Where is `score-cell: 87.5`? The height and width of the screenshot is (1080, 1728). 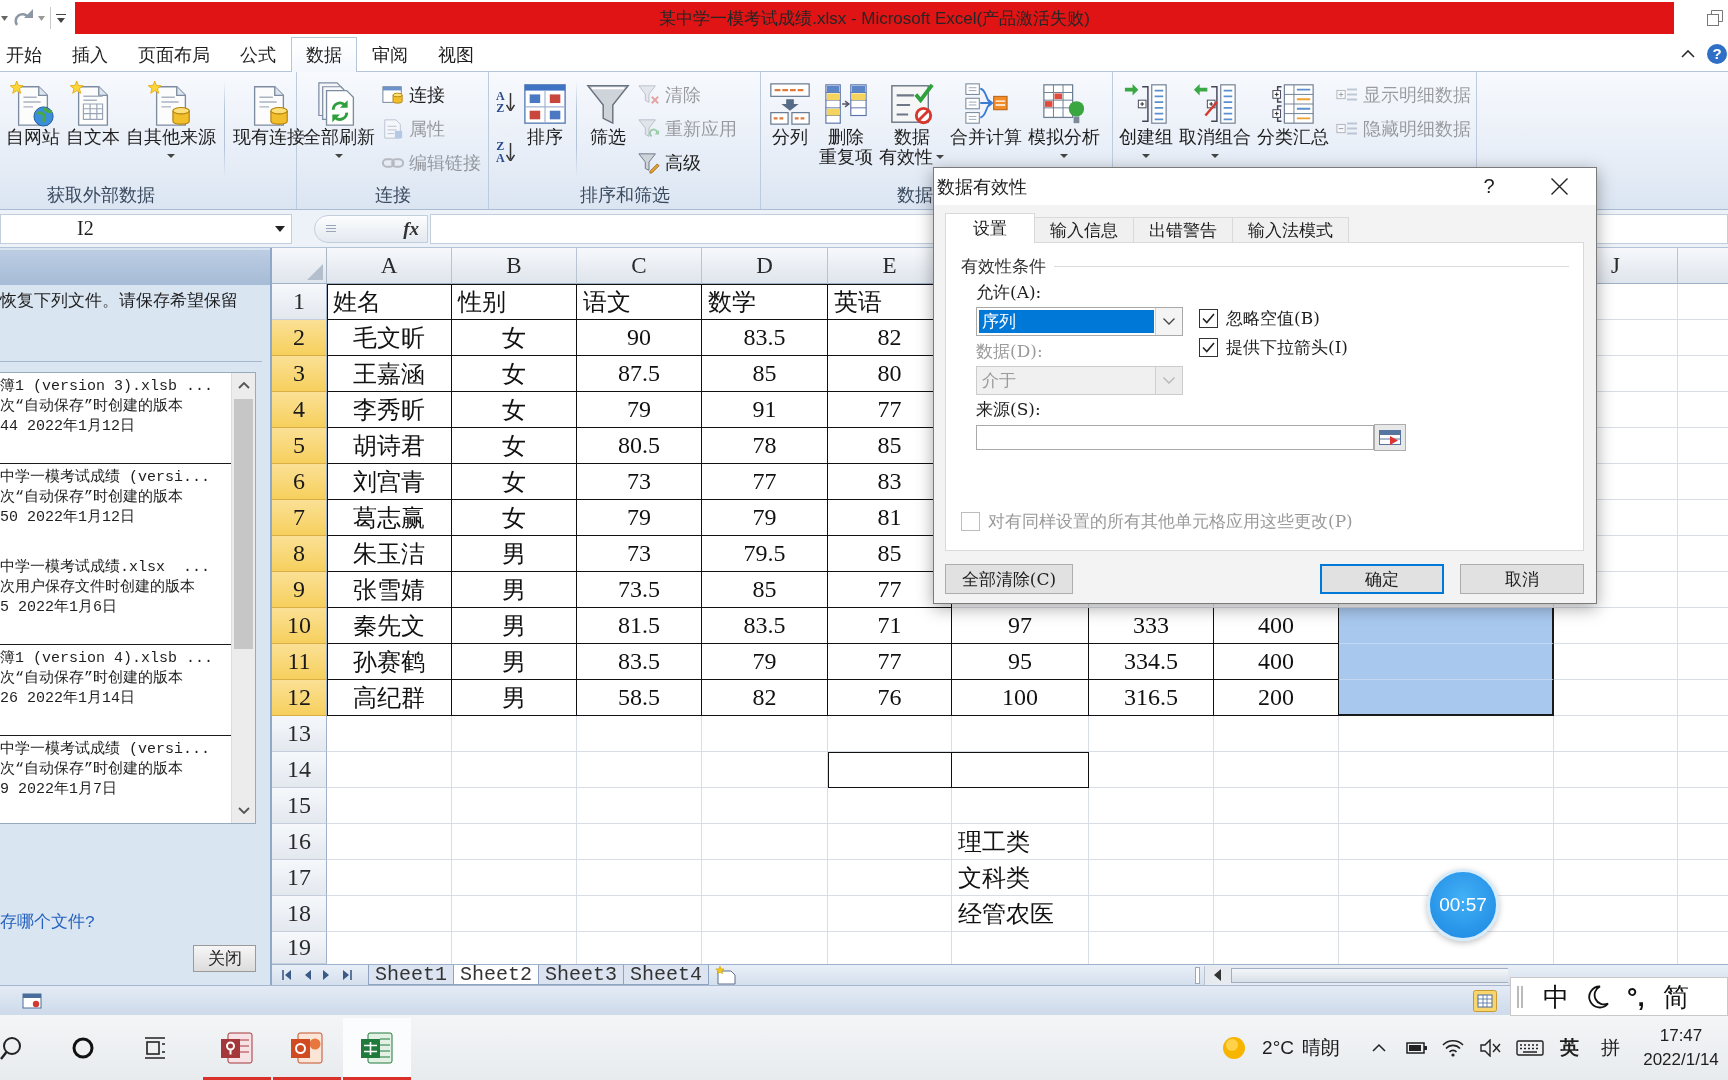 score-cell: 87.5 is located at coordinates (639, 374).